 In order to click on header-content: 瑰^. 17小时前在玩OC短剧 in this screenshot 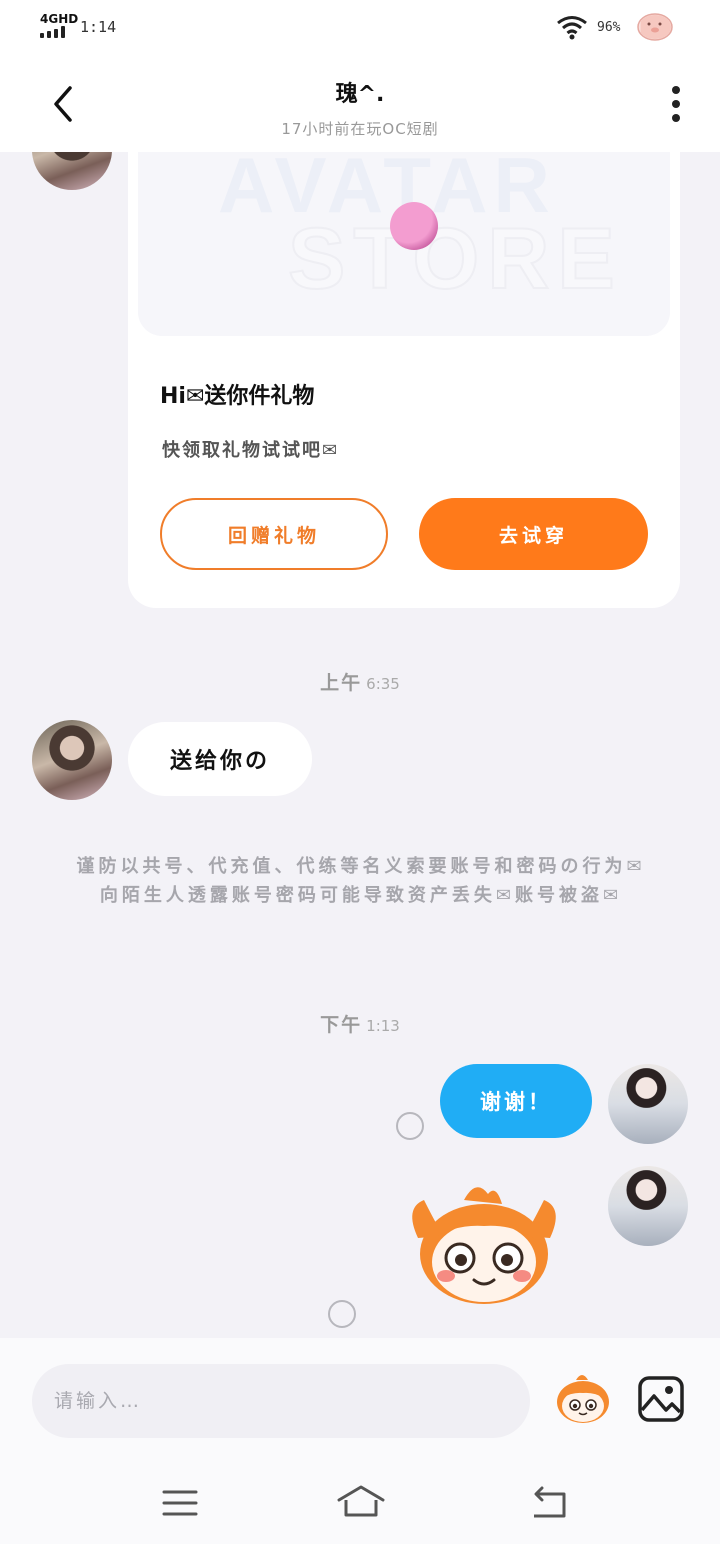, I will do `click(360, 104)`.